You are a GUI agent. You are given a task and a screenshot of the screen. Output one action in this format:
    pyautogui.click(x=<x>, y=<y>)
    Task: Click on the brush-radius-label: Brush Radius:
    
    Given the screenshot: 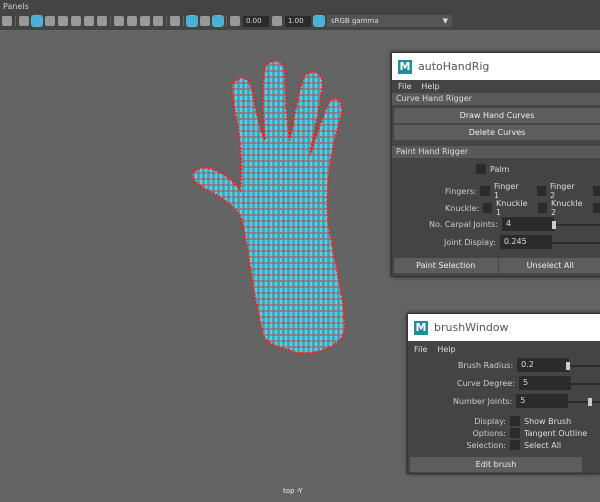 What is the action you would take?
    pyautogui.click(x=485, y=365)
    